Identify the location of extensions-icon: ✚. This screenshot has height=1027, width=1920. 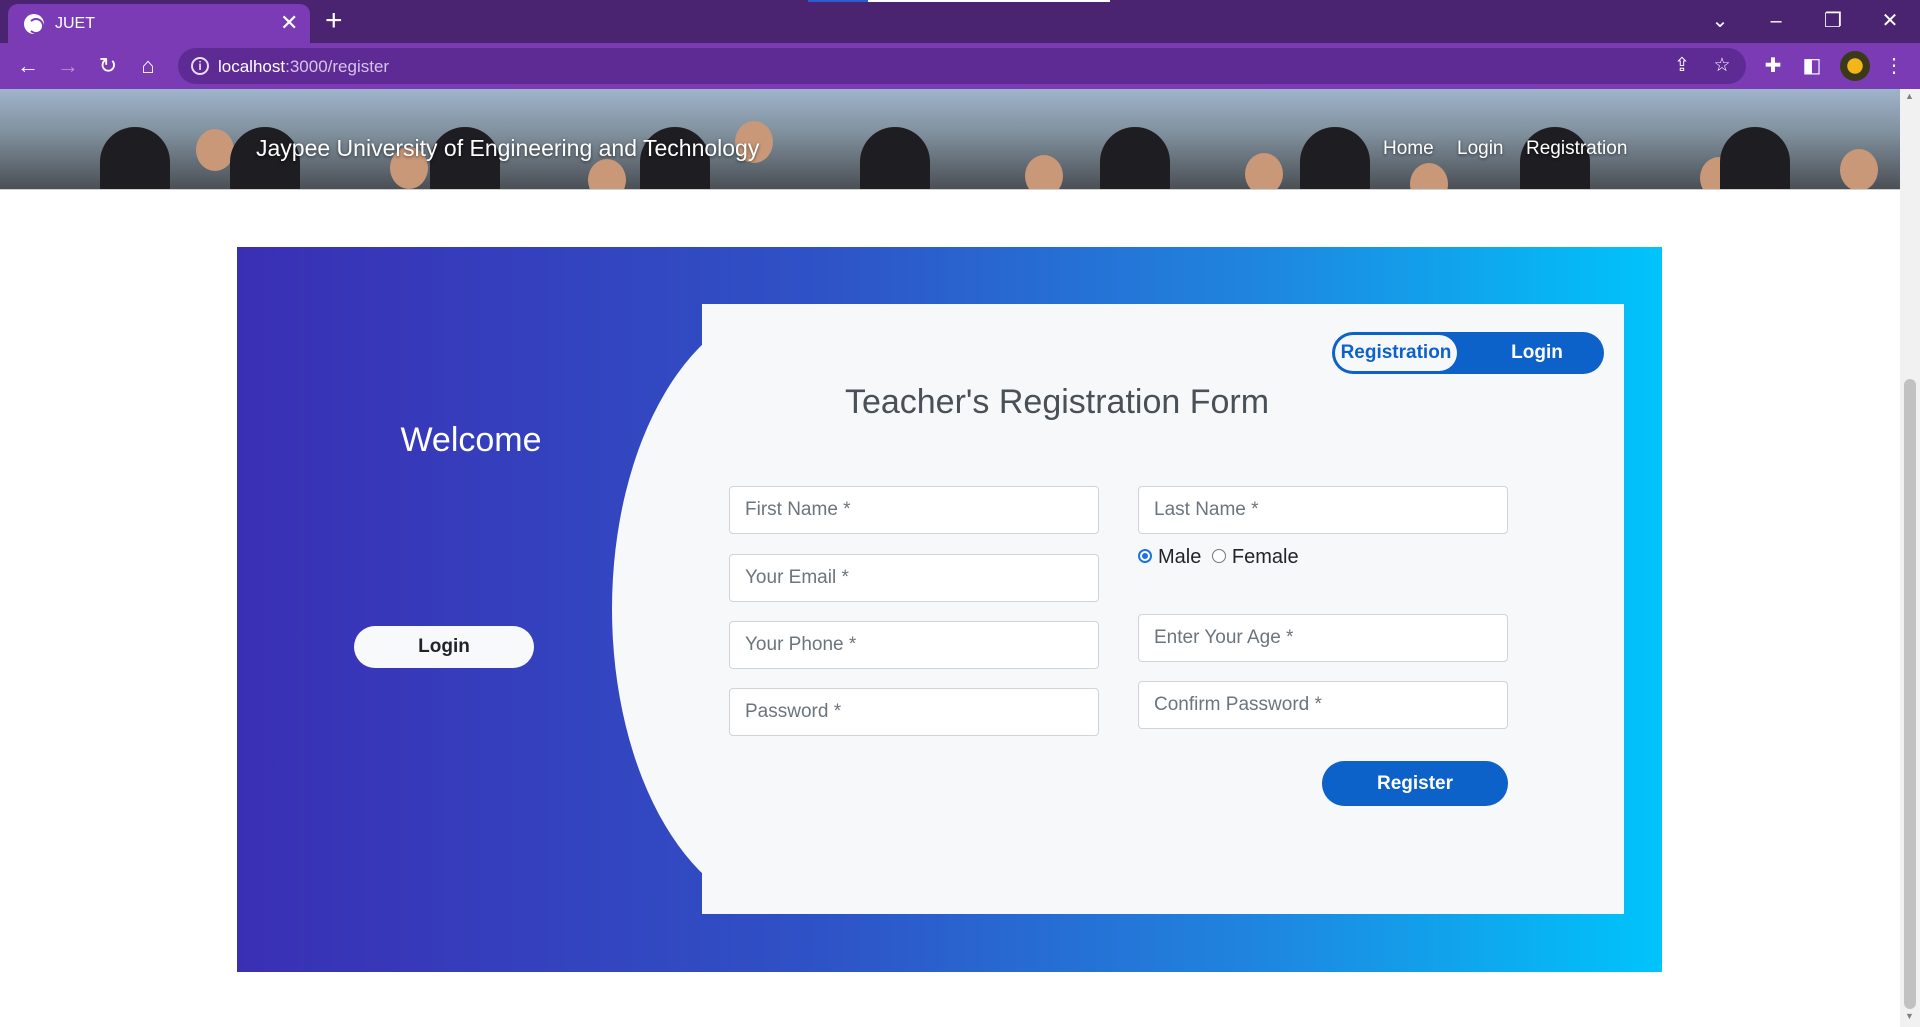
(1773, 66).